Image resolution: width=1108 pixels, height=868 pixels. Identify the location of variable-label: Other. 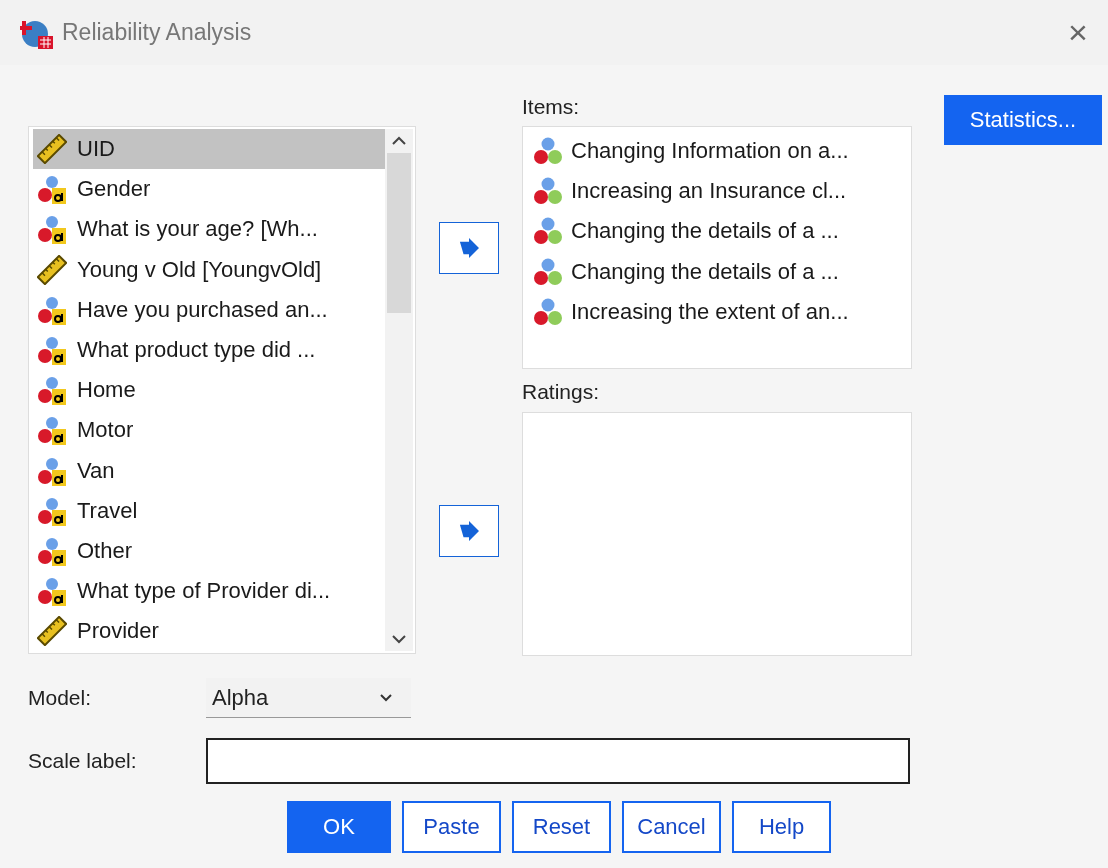
(105, 550).